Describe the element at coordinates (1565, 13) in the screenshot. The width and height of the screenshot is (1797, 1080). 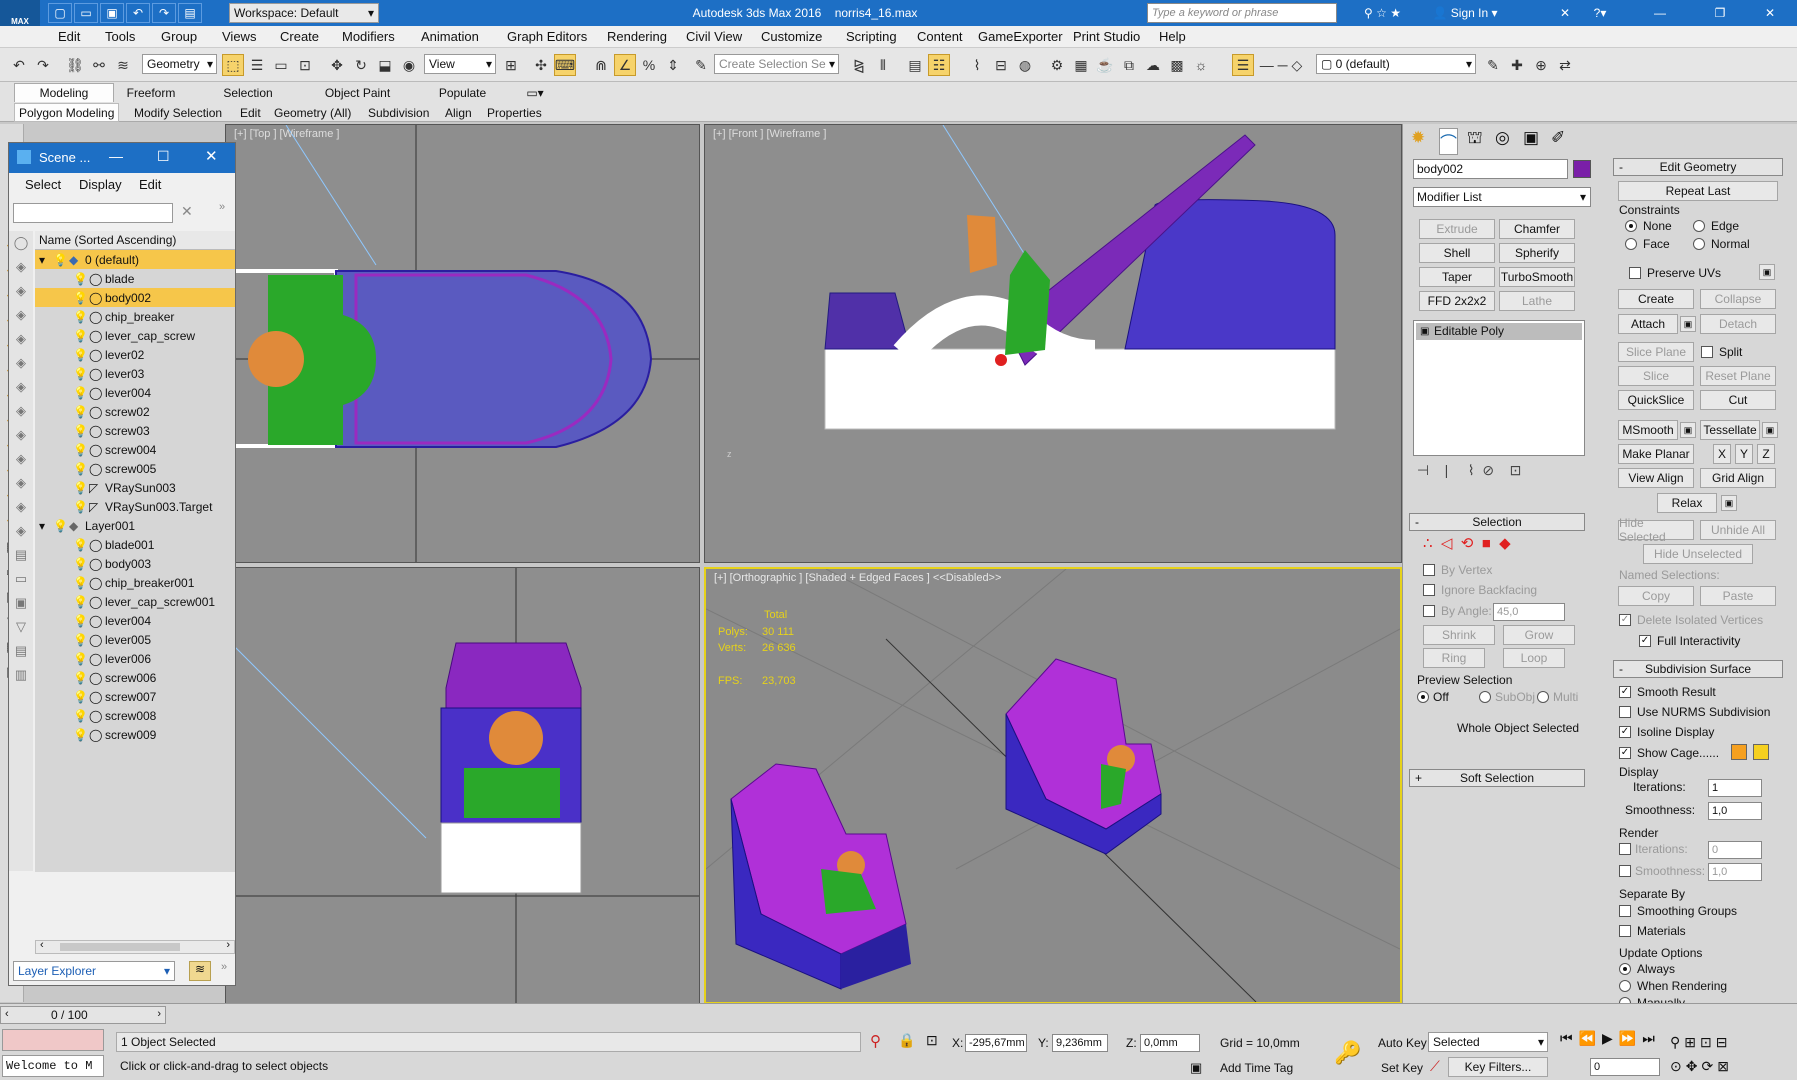
I see `exchange-icon: ✕` at that location.